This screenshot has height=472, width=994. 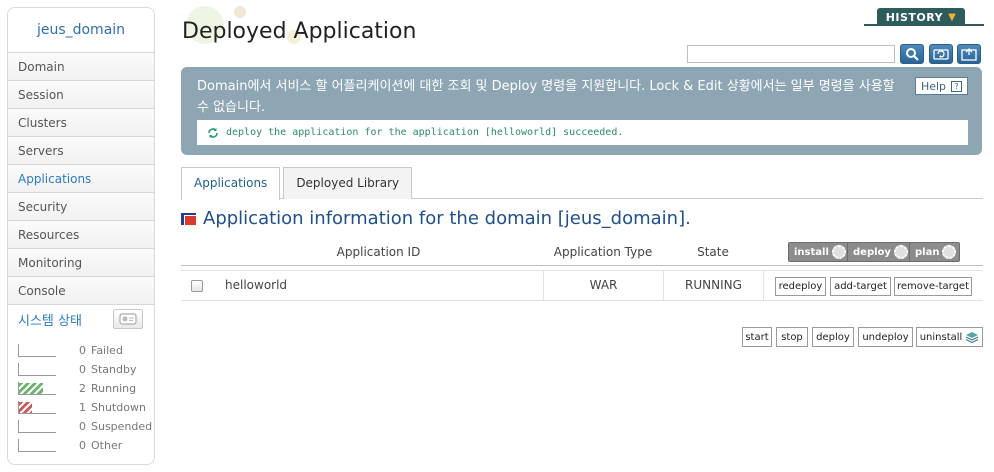 I want to click on stop-button: stop, so click(x=792, y=337).